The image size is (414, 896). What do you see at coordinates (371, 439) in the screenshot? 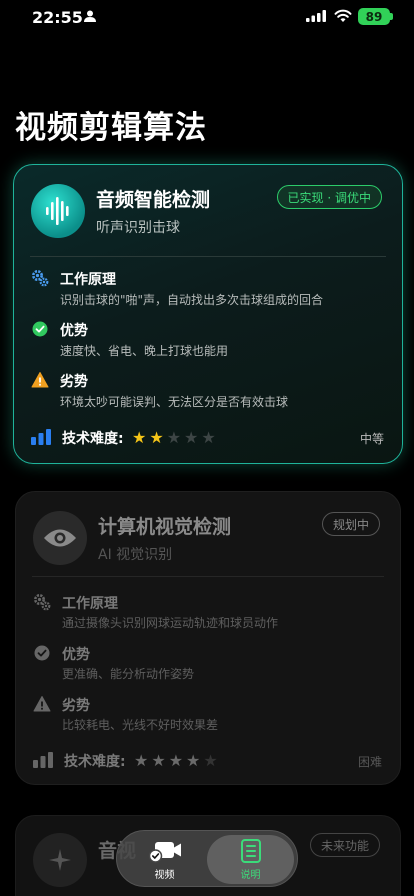
I see `difficulty-level: 中等` at bounding box center [371, 439].